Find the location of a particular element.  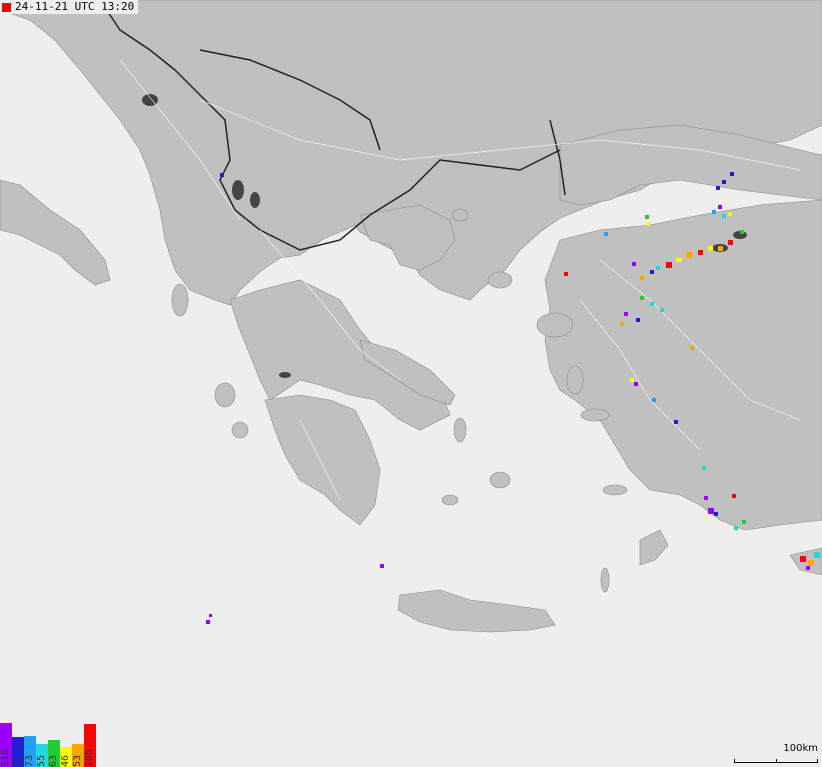

legend-bar-label: 73 is located at coordinates (29, 760).